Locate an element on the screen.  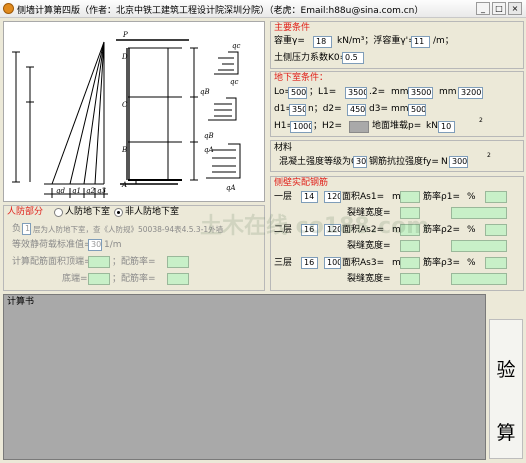
diagram-label-qd: qd is located at coordinates (60, 191).